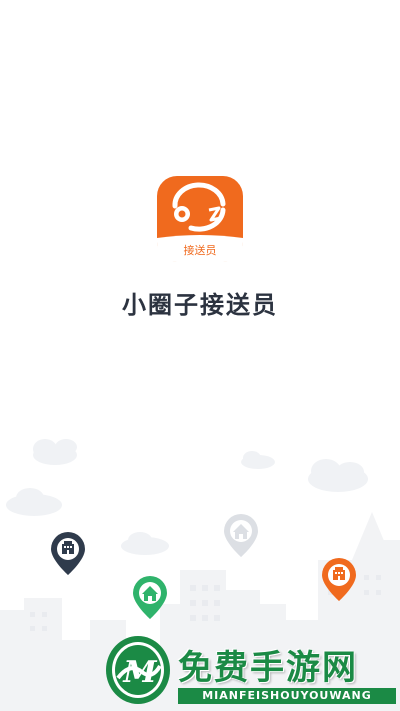  What do you see at coordinates (200, 250) in the screenshot?
I see `app-logo-badge: 接送员` at bounding box center [200, 250].